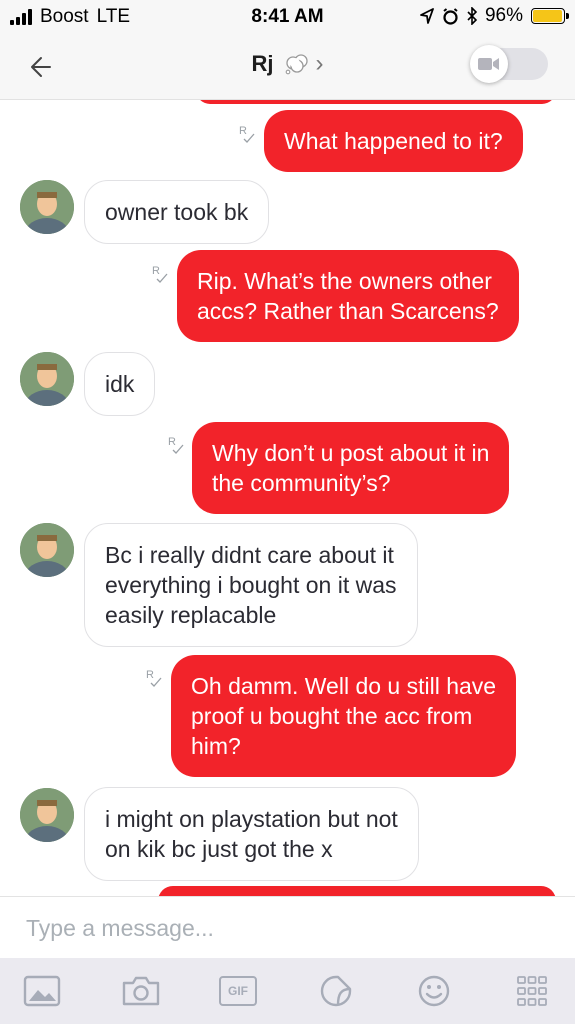 The image size is (575, 1024). I want to click on message-text: owner took bk, so click(177, 212).